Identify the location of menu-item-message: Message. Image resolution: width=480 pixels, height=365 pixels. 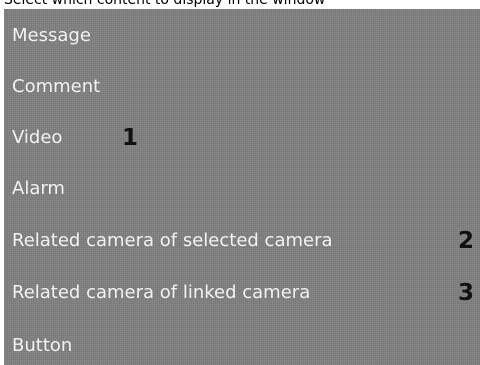
(51, 36).